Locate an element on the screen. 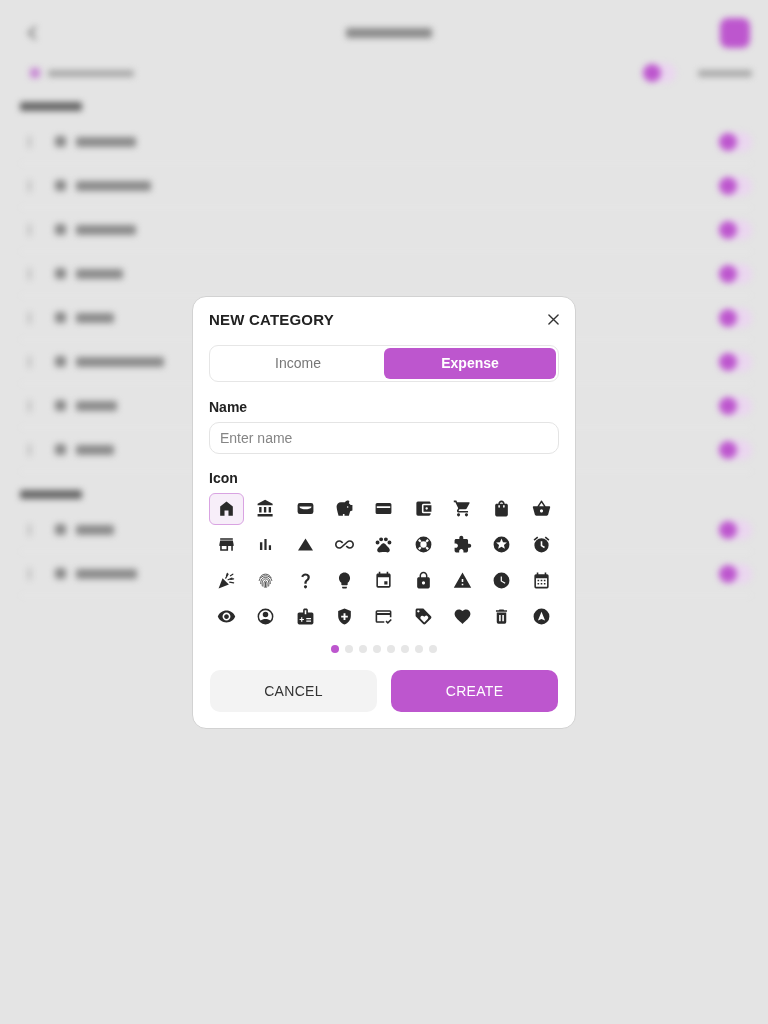  field-label: Name is located at coordinates (229, 406).